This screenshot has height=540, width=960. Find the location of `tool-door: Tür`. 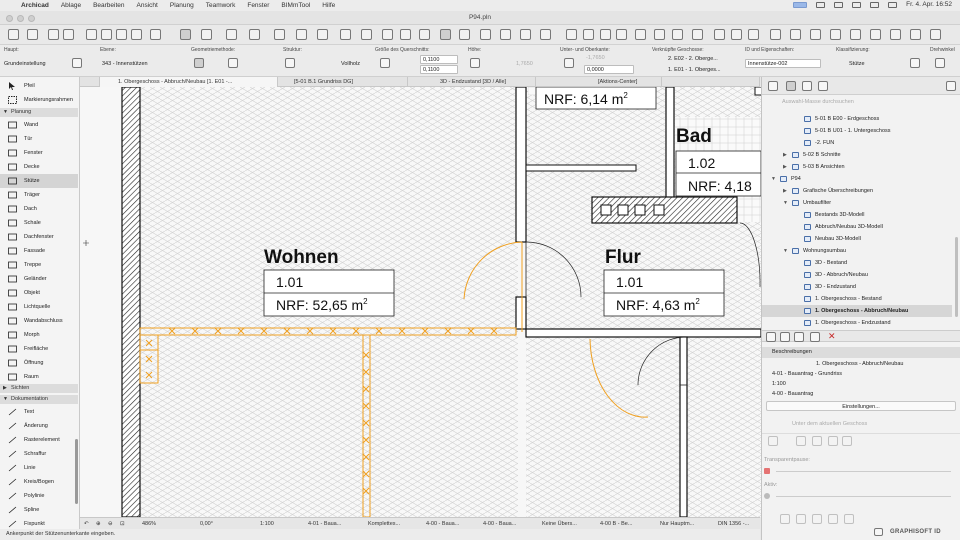

tool-door: Tür is located at coordinates (39, 139).